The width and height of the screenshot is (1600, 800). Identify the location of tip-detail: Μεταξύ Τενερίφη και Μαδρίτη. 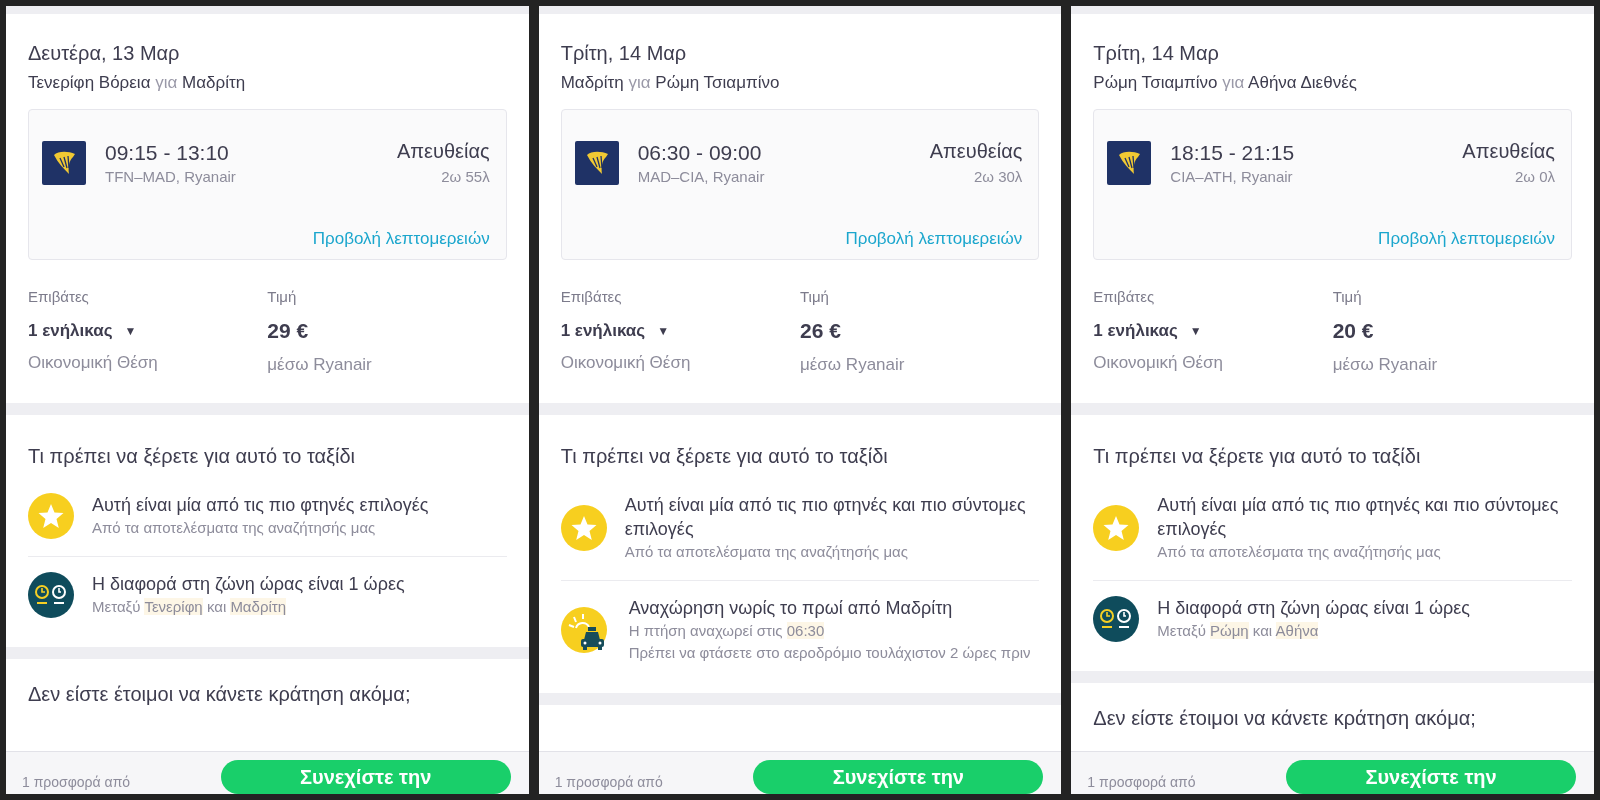
(190, 607).